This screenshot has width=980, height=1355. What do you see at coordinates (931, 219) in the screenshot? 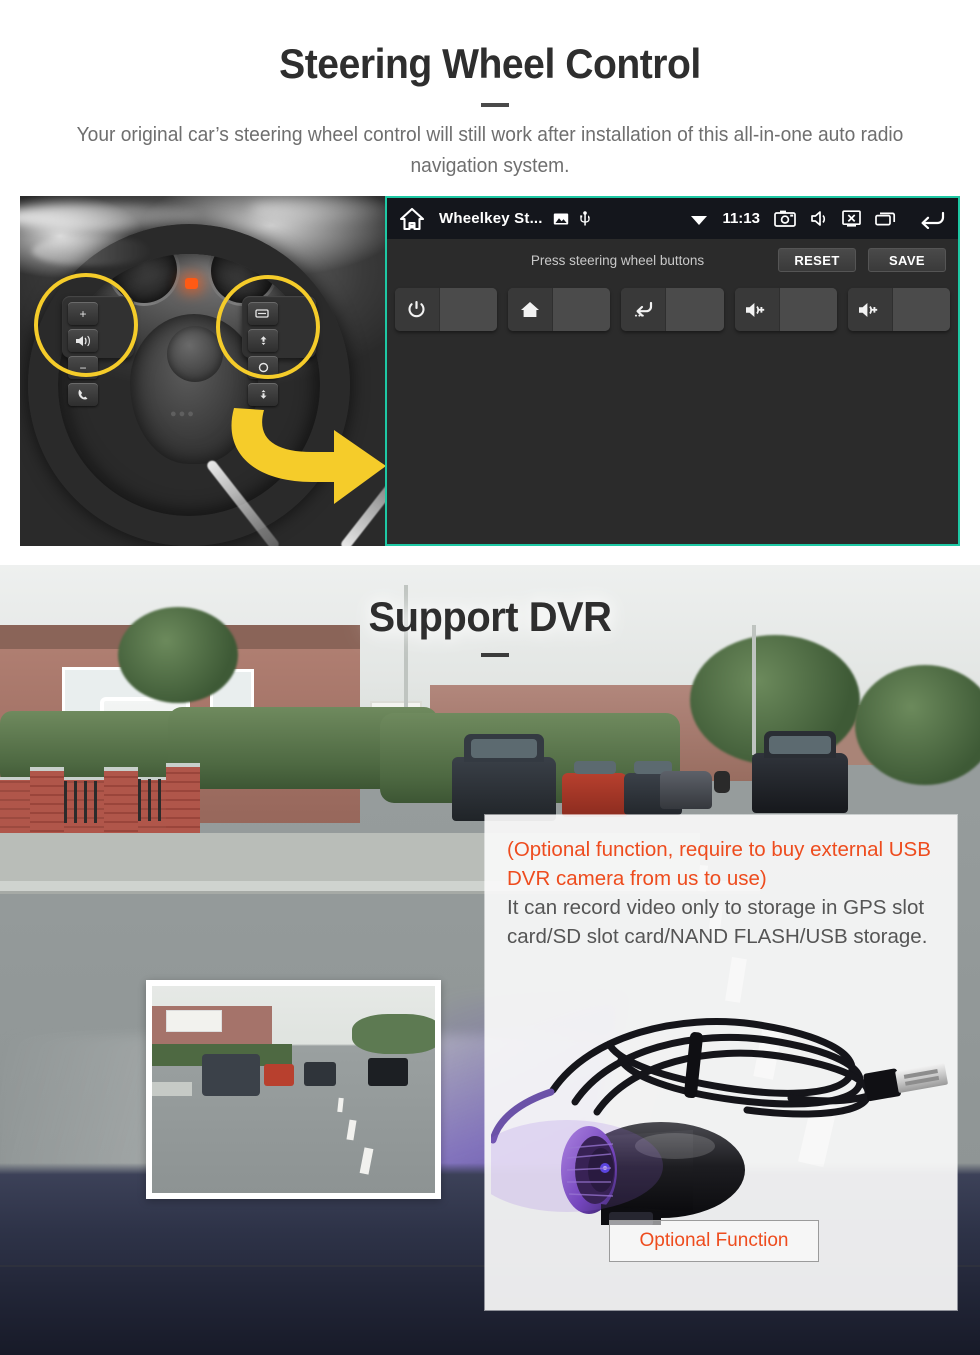
I see `back-arrow-icon` at bounding box center [931, 219].